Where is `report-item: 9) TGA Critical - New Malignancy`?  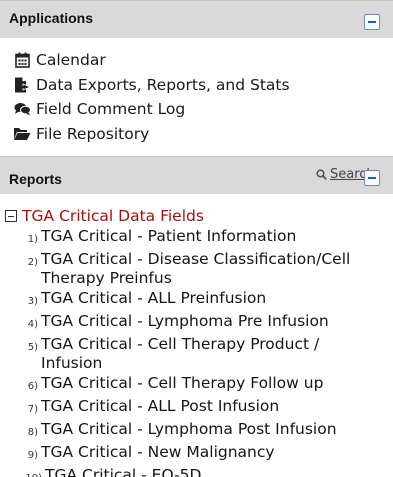 report-item: 9) TGA Critical - New Malignancy is located at coordinates (207, 454).